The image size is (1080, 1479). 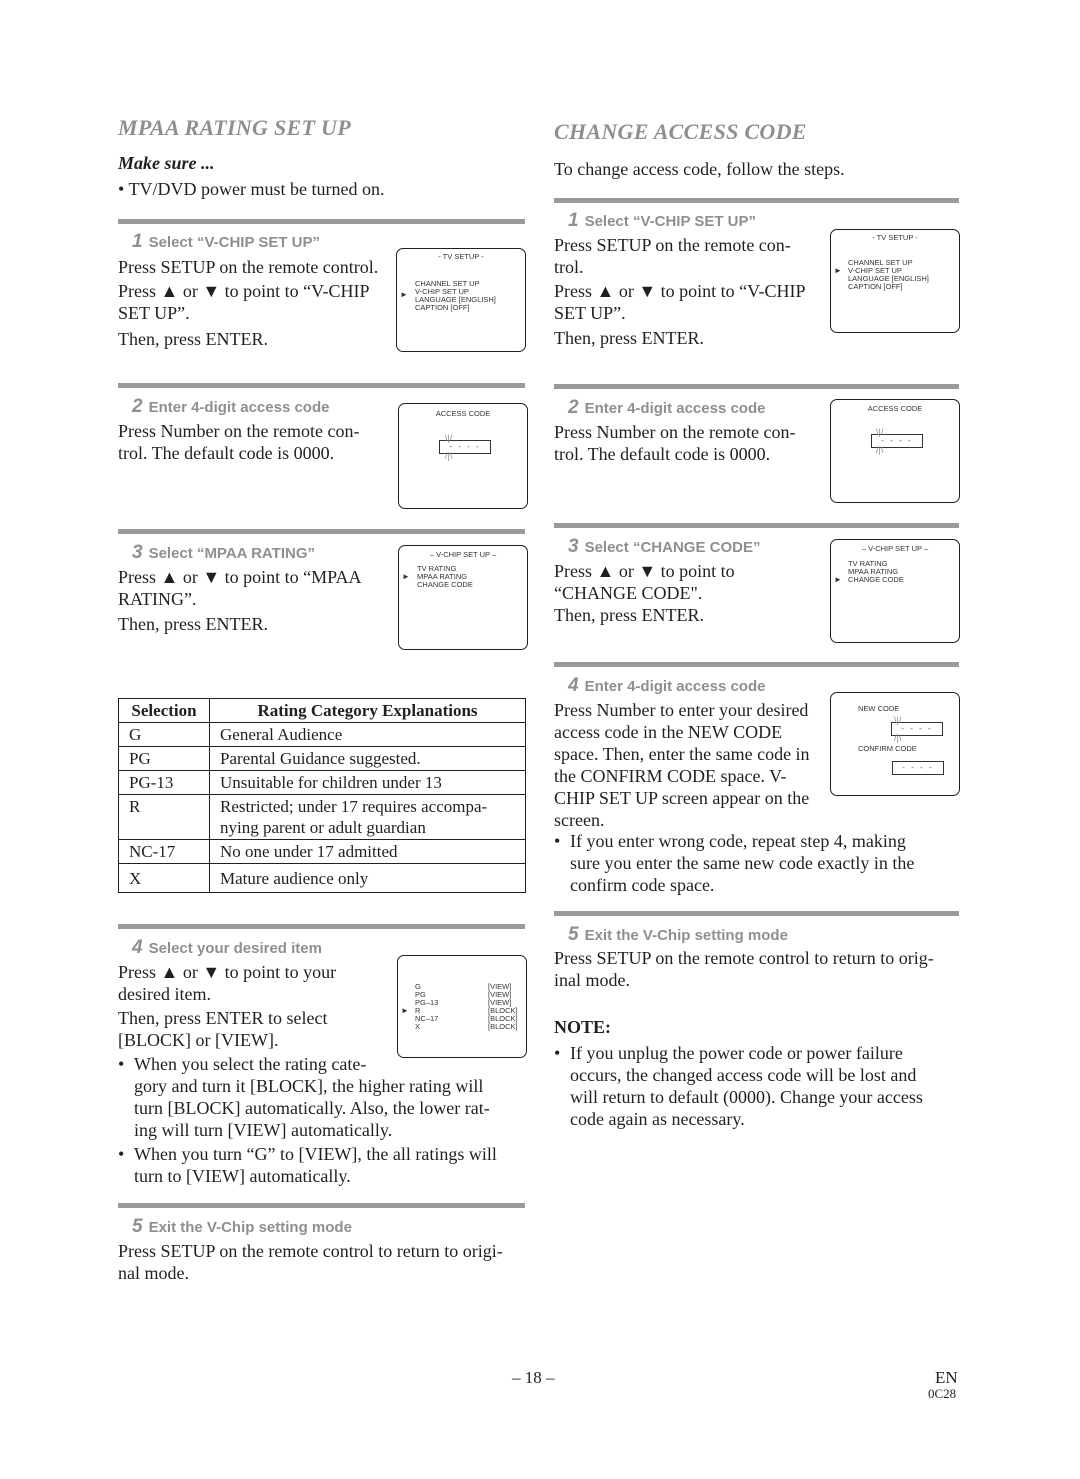 What do you see at coordinates (583, 1027) in the screenshot?
I see `note-heading: NOTE:` at bounding box center [583, 1027].